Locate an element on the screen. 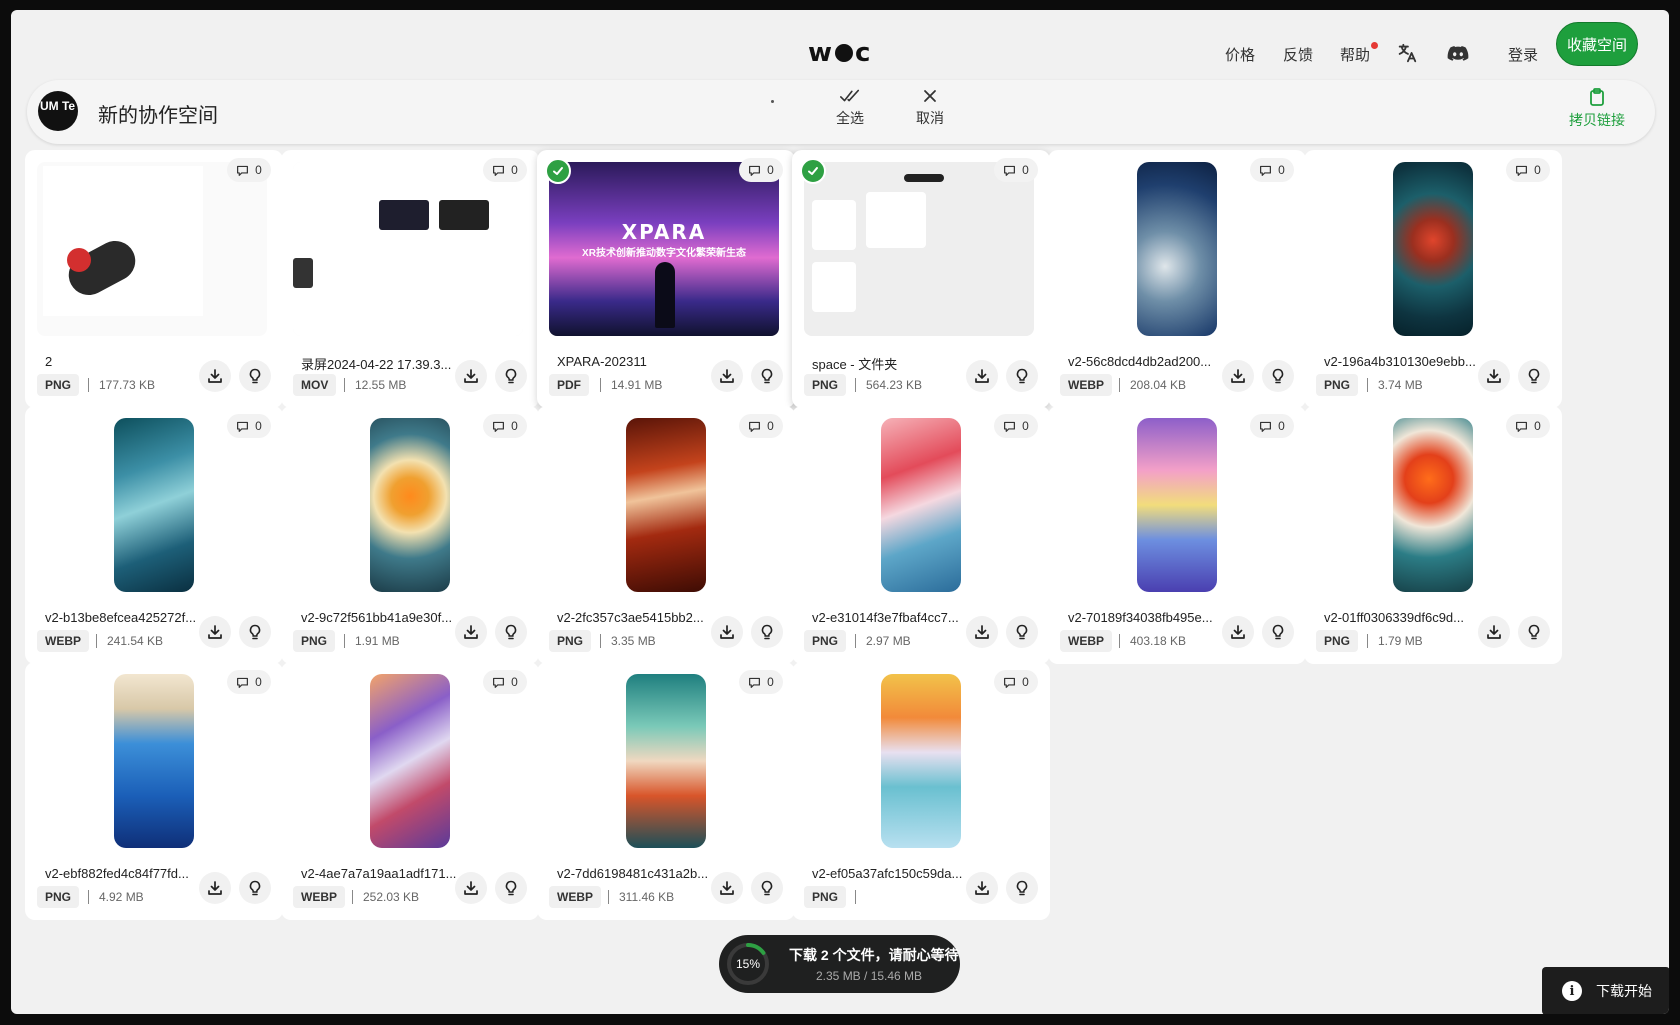  file-card: 0 录屏2024-04-22 17.39.3... MOV 12.55 MB is located at coordinates (410, 279).